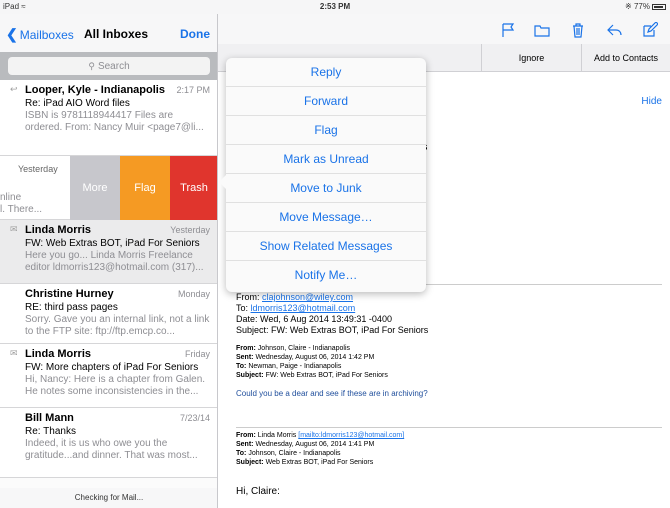 This screenshot has width=670, height=508. What do you see at coordinates (326, 375) in the screenshot?
I see `fw1-subject: FW: Web Extras BOT, iPad For Seniors` at bounding box center [326, 375].